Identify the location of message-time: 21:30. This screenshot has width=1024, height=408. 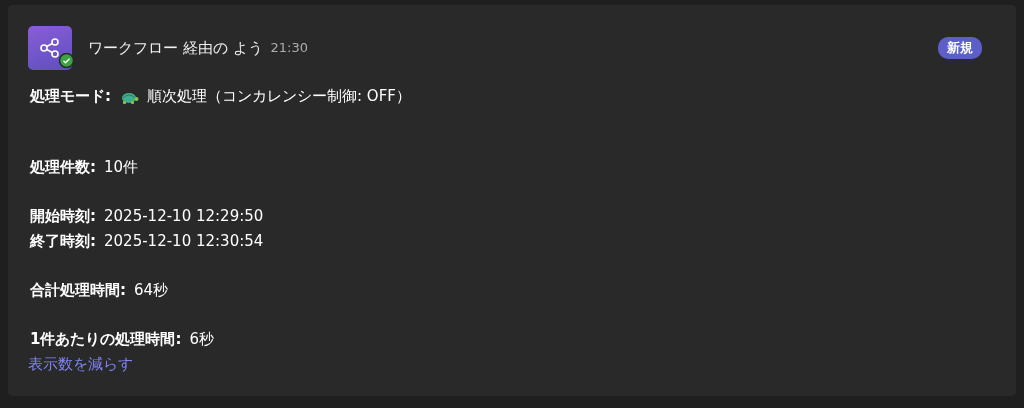
(289, 48).